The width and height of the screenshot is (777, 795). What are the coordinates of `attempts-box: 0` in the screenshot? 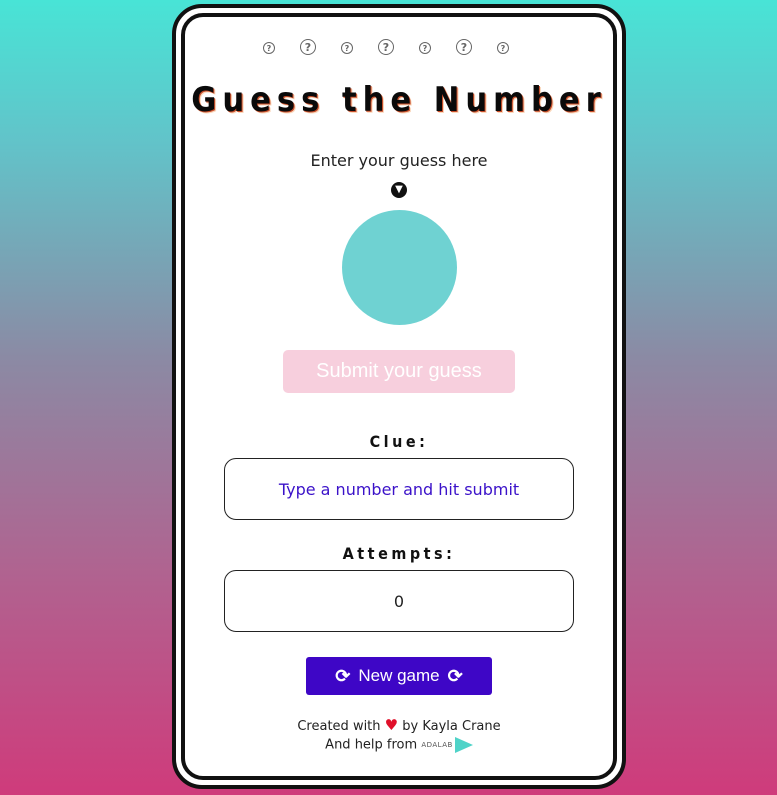 It's located at (399, 601).